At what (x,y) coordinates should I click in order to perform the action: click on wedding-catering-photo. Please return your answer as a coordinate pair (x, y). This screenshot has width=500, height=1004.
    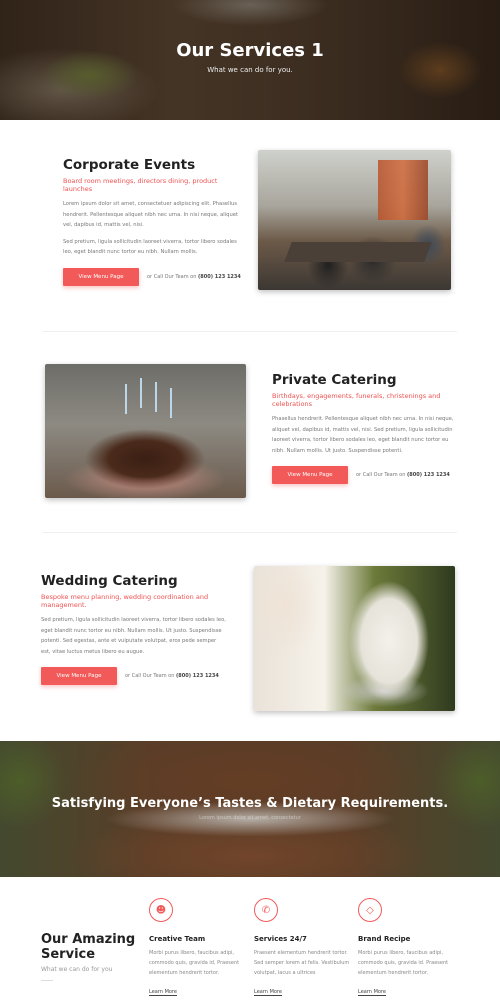
    Looking at the image, I should click on (354, 638).